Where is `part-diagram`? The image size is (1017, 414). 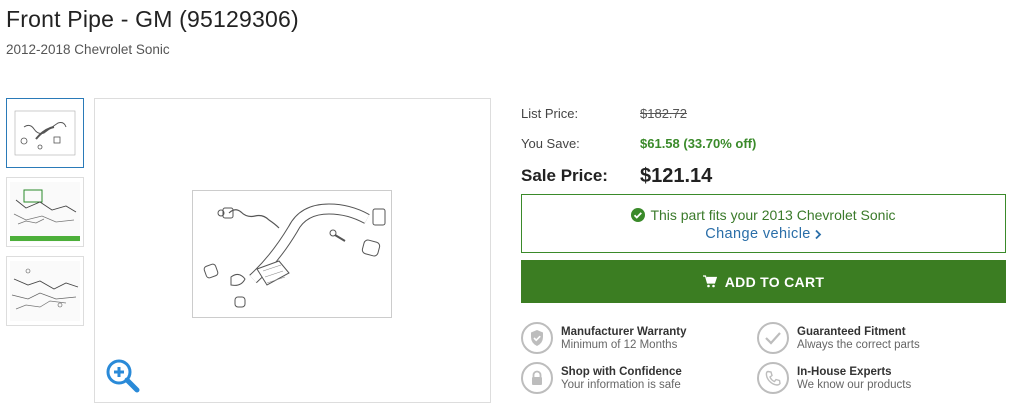 part-diagram is located at coordinates (292, 251).